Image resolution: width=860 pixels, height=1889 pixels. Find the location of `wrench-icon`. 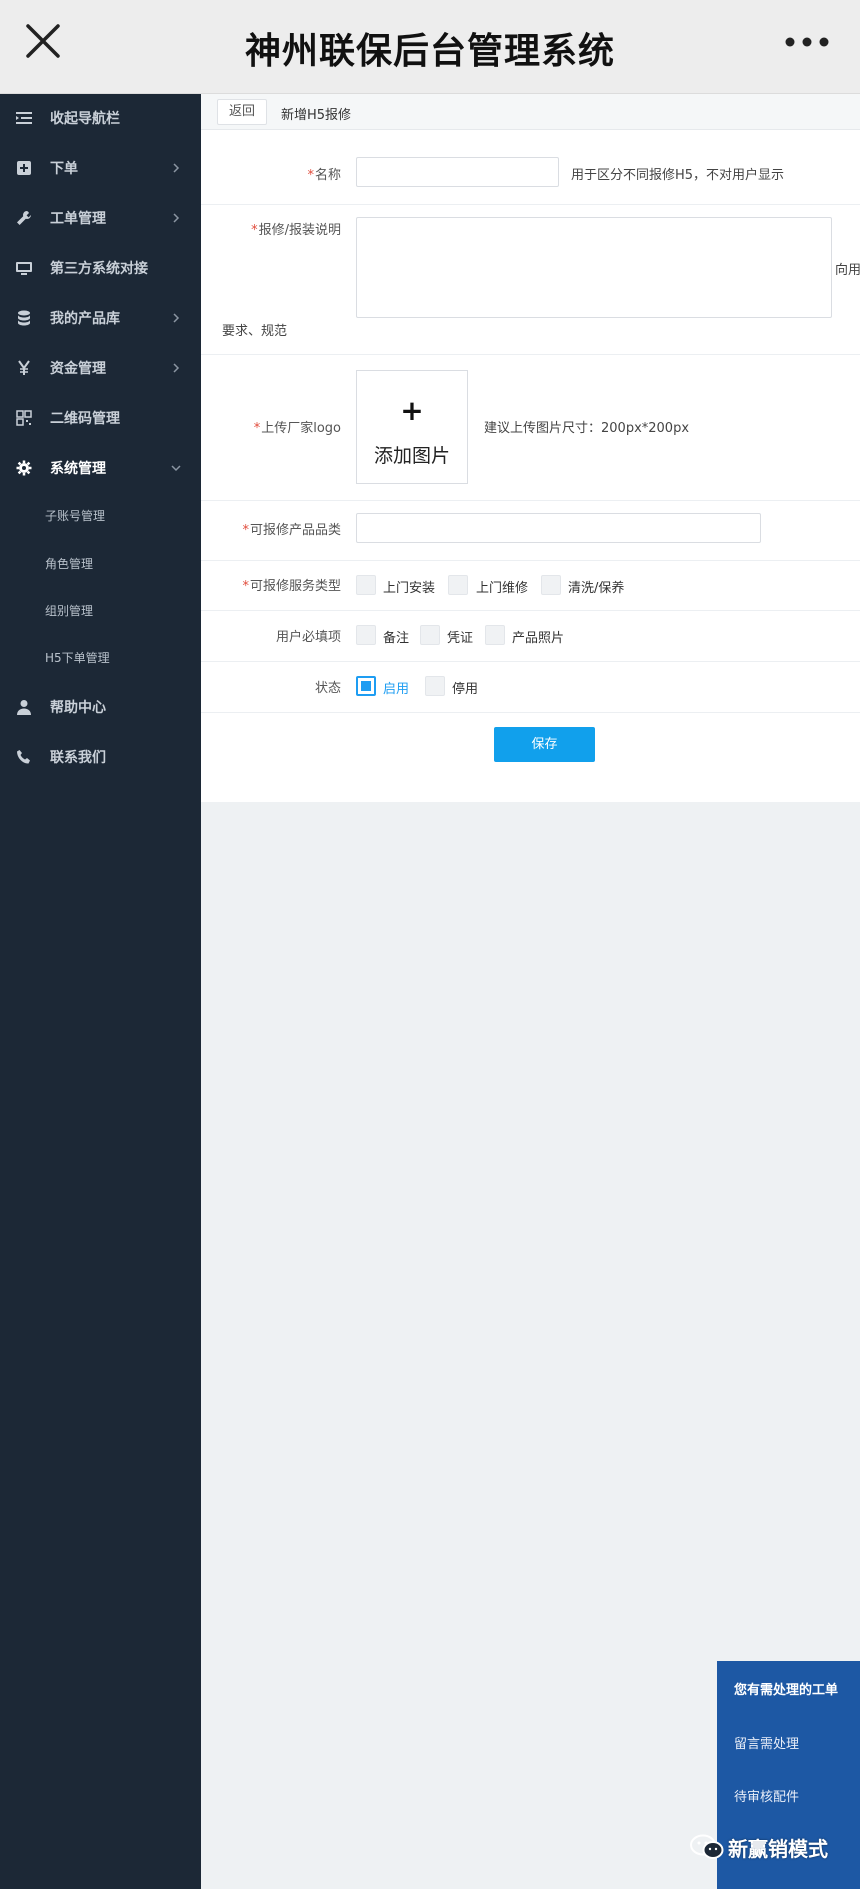

wrench-icon is located at coordinates (24, 218).